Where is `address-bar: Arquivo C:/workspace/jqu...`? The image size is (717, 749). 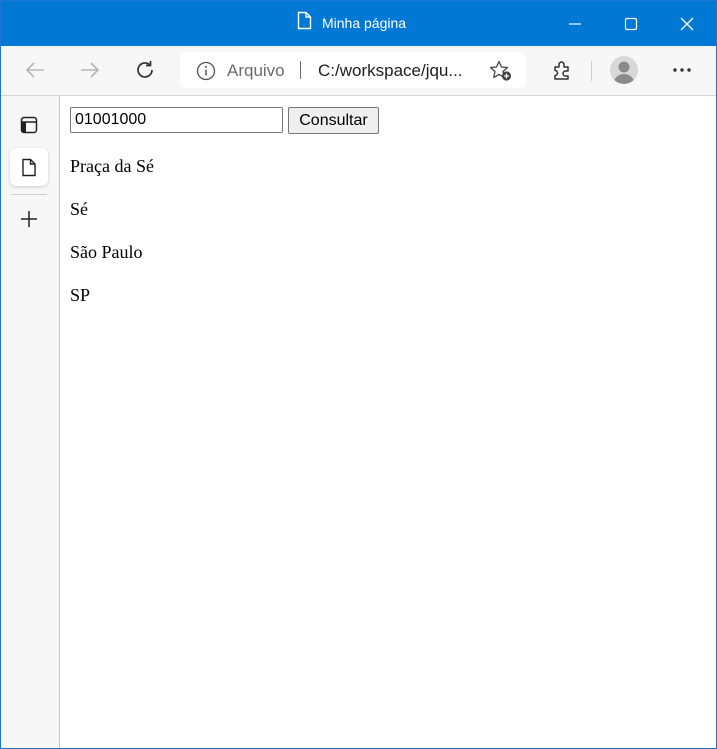
address-bar: Arquivo C:/workspace/jqu... is located at coordinates (353, 70).